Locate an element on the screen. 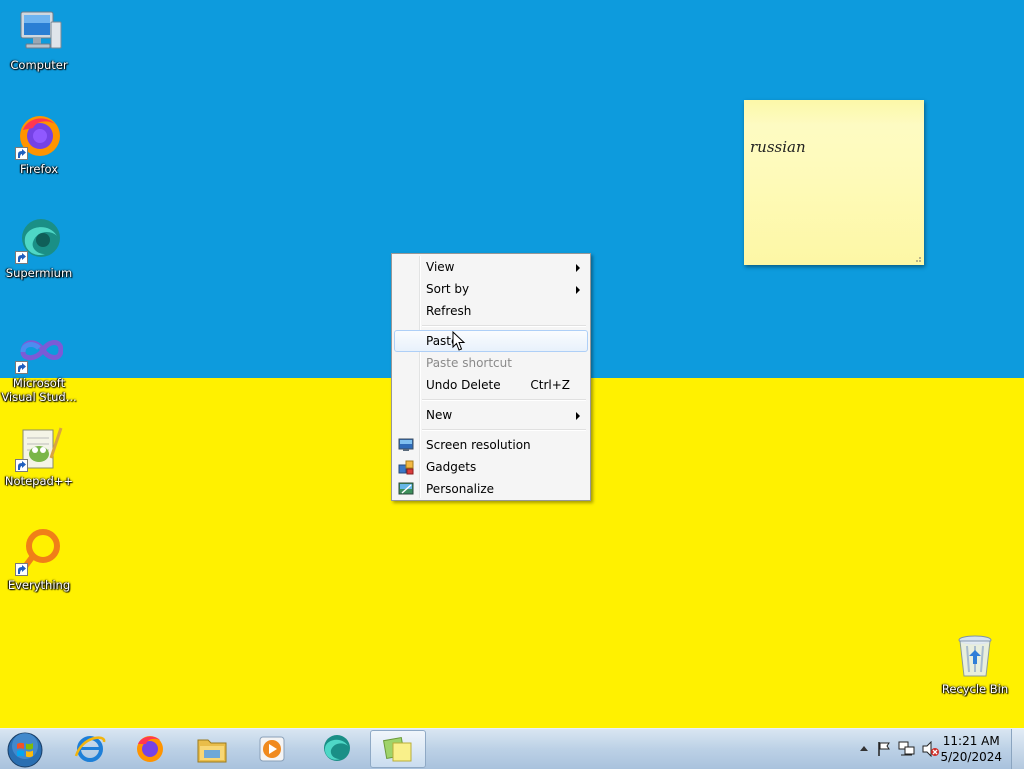 Image resolution: width=1024 pixels, height=772 pixels. desktop-icon-computer: Computer is located at coordinates (39, 40).